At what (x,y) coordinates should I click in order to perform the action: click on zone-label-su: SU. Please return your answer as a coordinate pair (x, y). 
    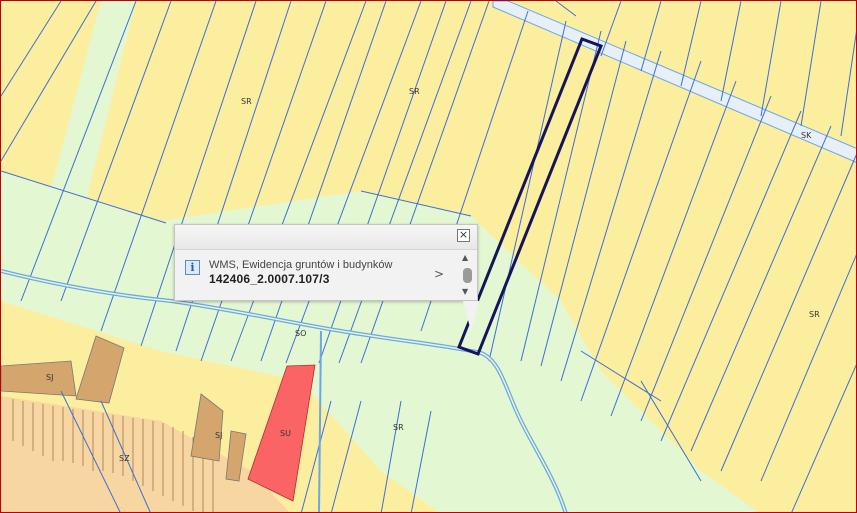
    Looking at the image, I should click on (285, 433).